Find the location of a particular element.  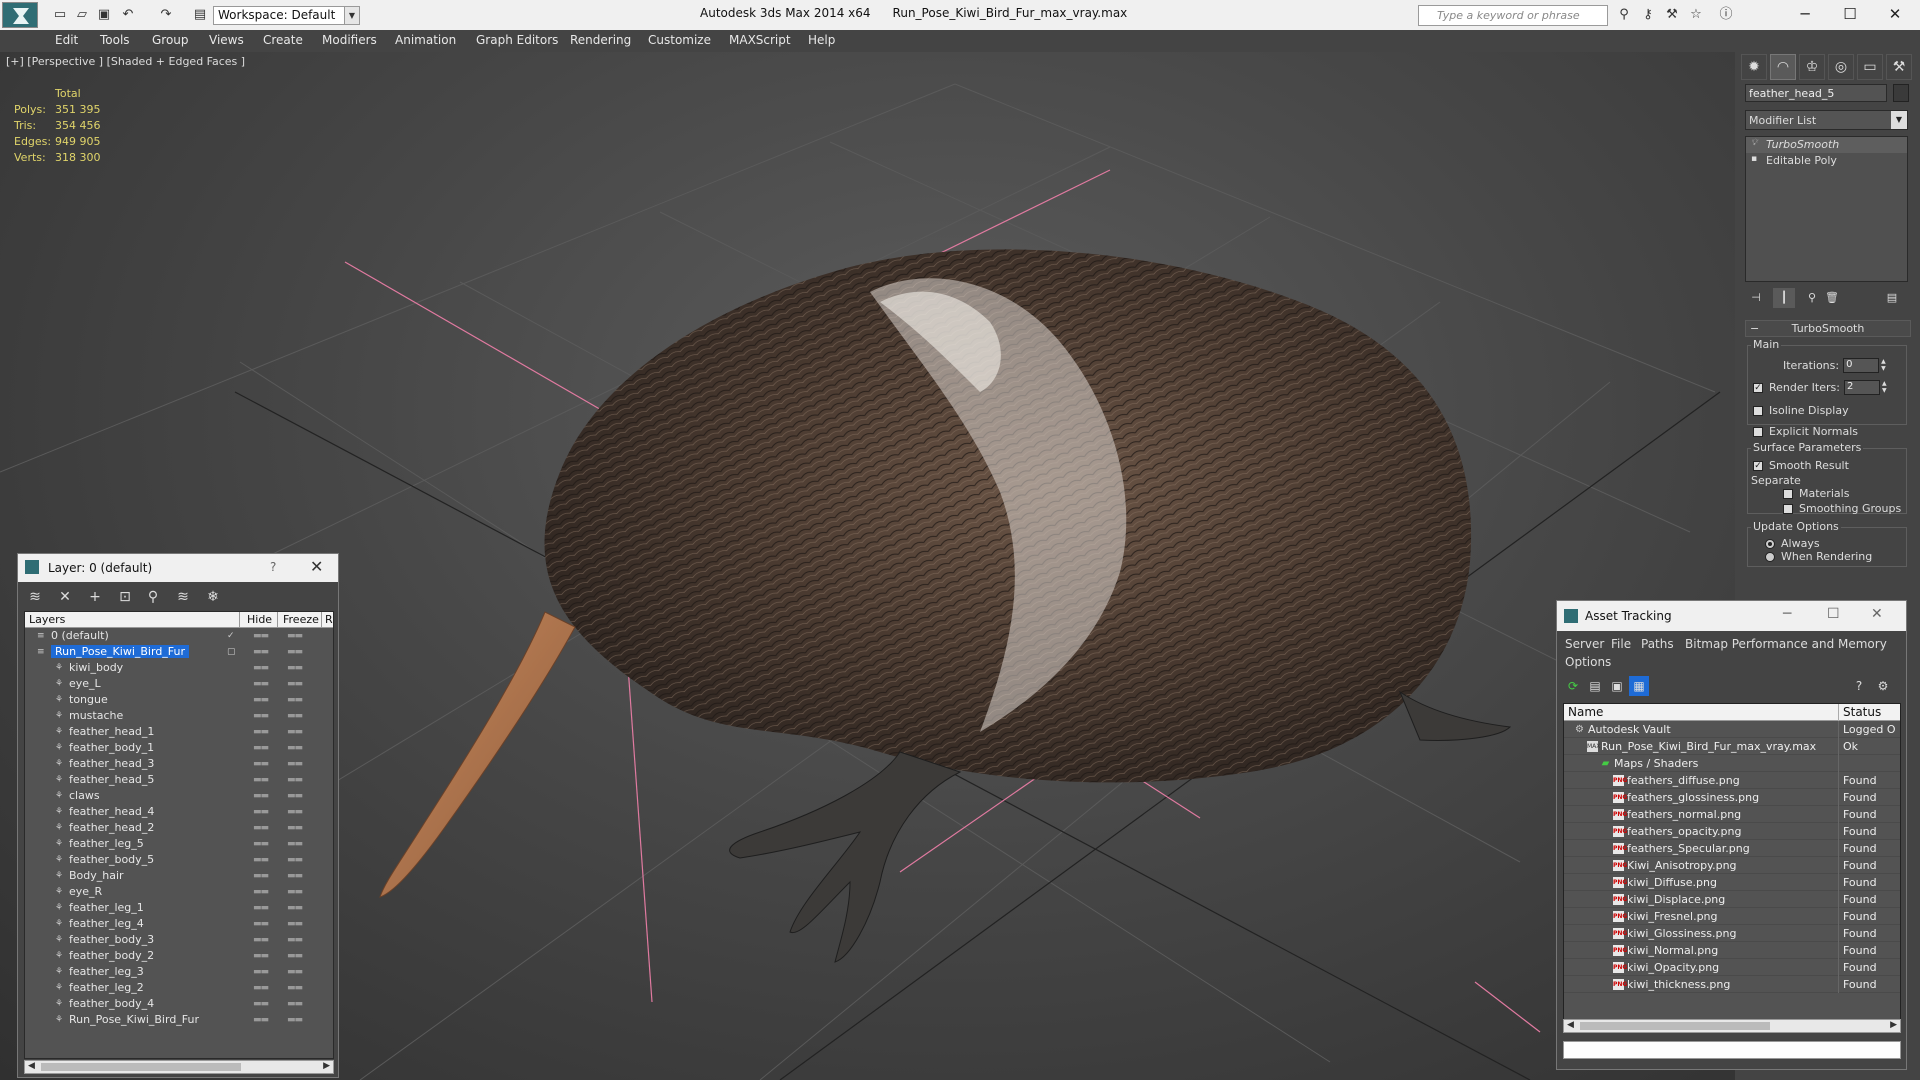

menu-animation: Animation is located at coordinates (425, 40).